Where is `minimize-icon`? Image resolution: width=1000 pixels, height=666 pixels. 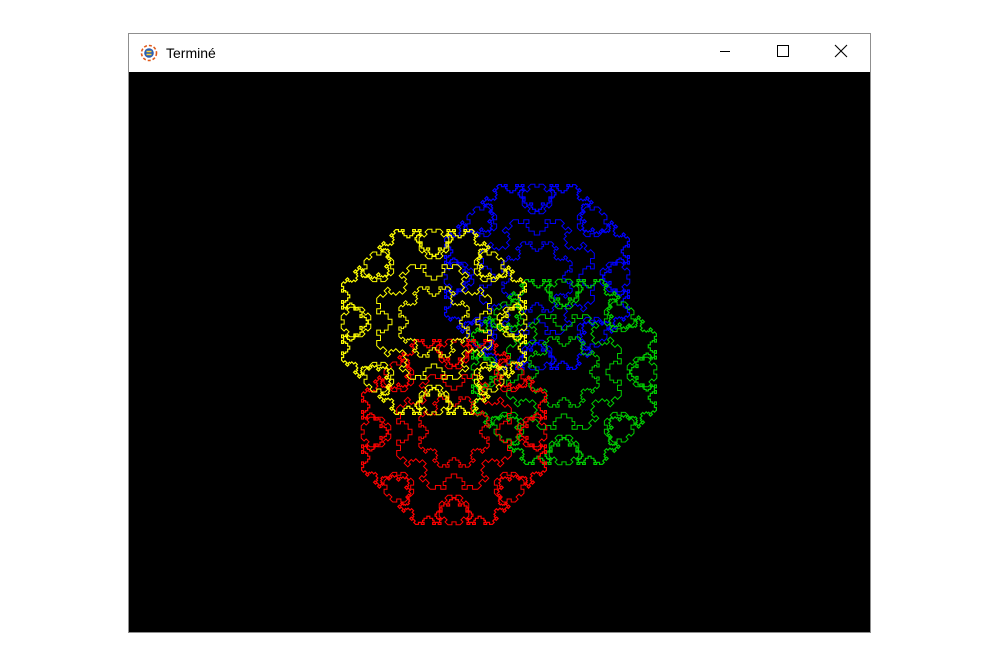
minimize-icon is located at coordinates (725, 53).